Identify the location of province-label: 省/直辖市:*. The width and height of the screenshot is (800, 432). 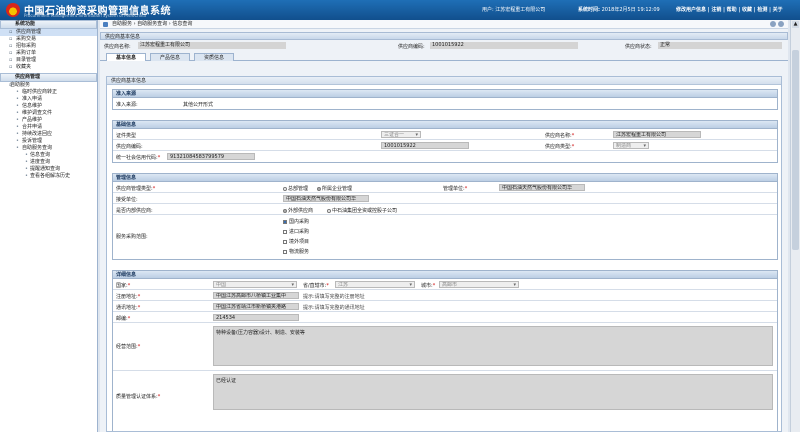
(316, 286).